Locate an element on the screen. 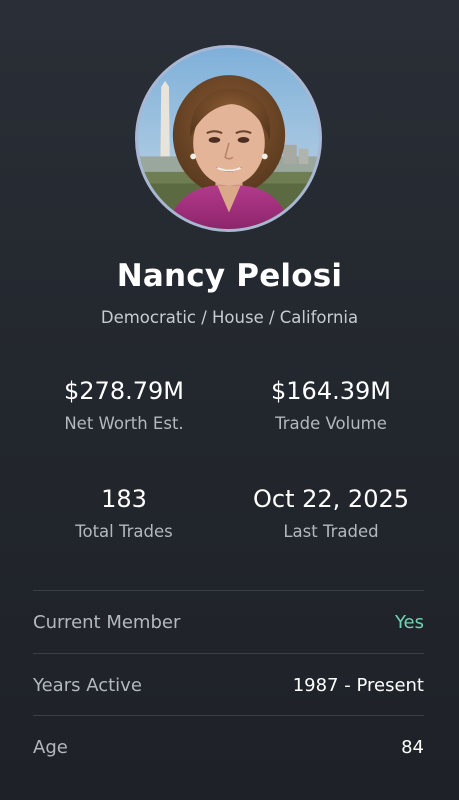 The width and height of the screenshot is (459, 800). detail-label: Current Member is located at coordinates (107, 622).